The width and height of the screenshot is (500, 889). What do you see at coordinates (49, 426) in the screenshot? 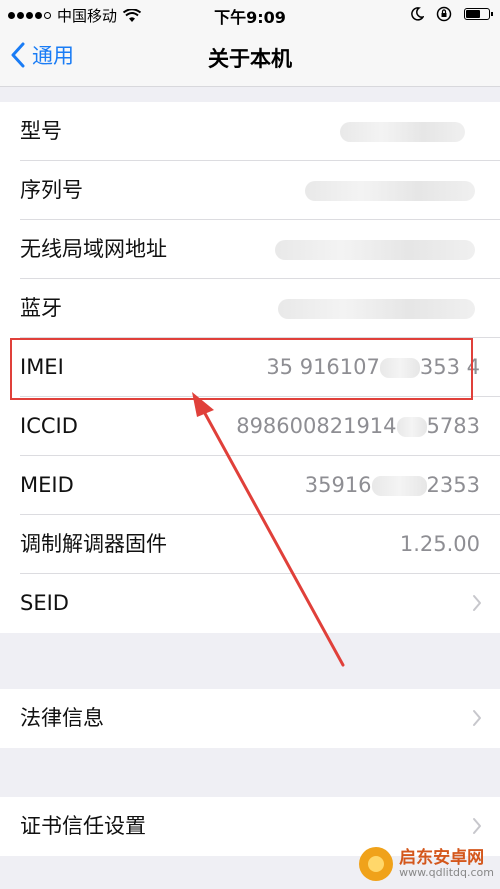
I see `iccid-label: ICCID` at bounding box center [49, 426].